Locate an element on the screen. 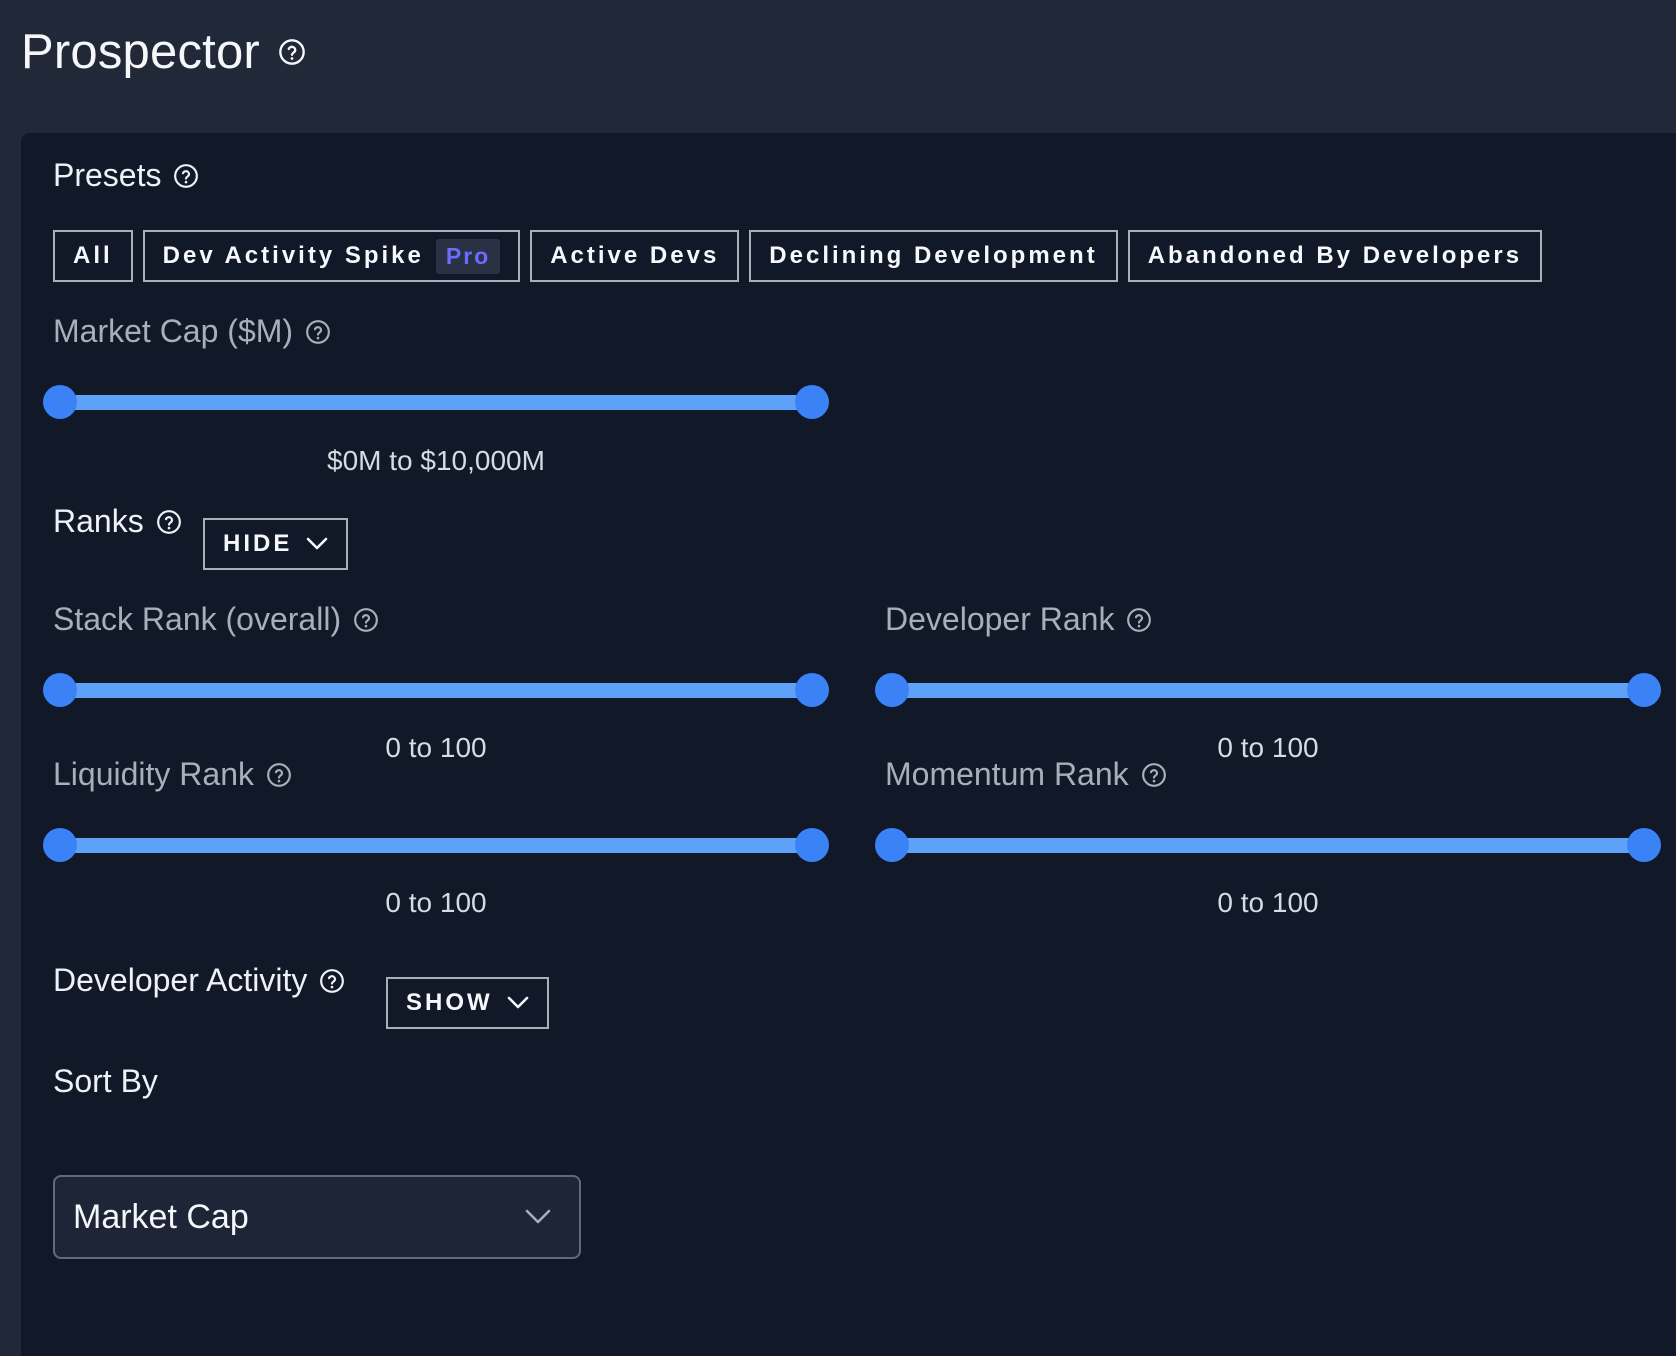 This screenshot has width=1676, height=1356. toggle-label: SHOW is located at coordinates (449, 1002).